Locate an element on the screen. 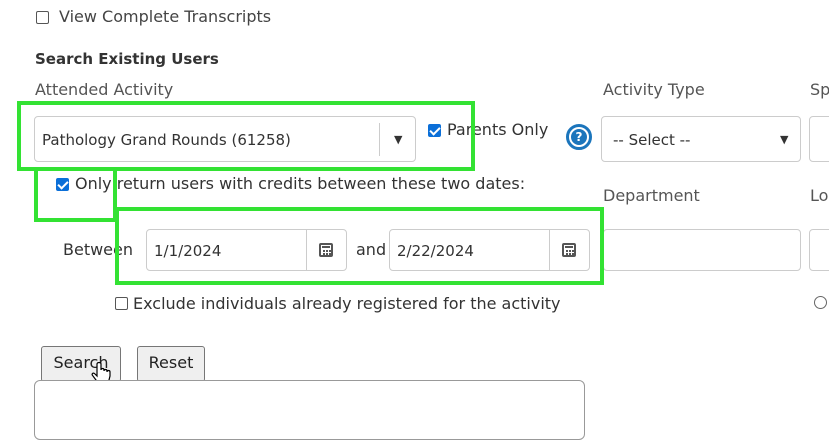 The width and height of the screenshot is (829, 440). start-date-input: 1/1/2024 is located at coordinates (246, 250).